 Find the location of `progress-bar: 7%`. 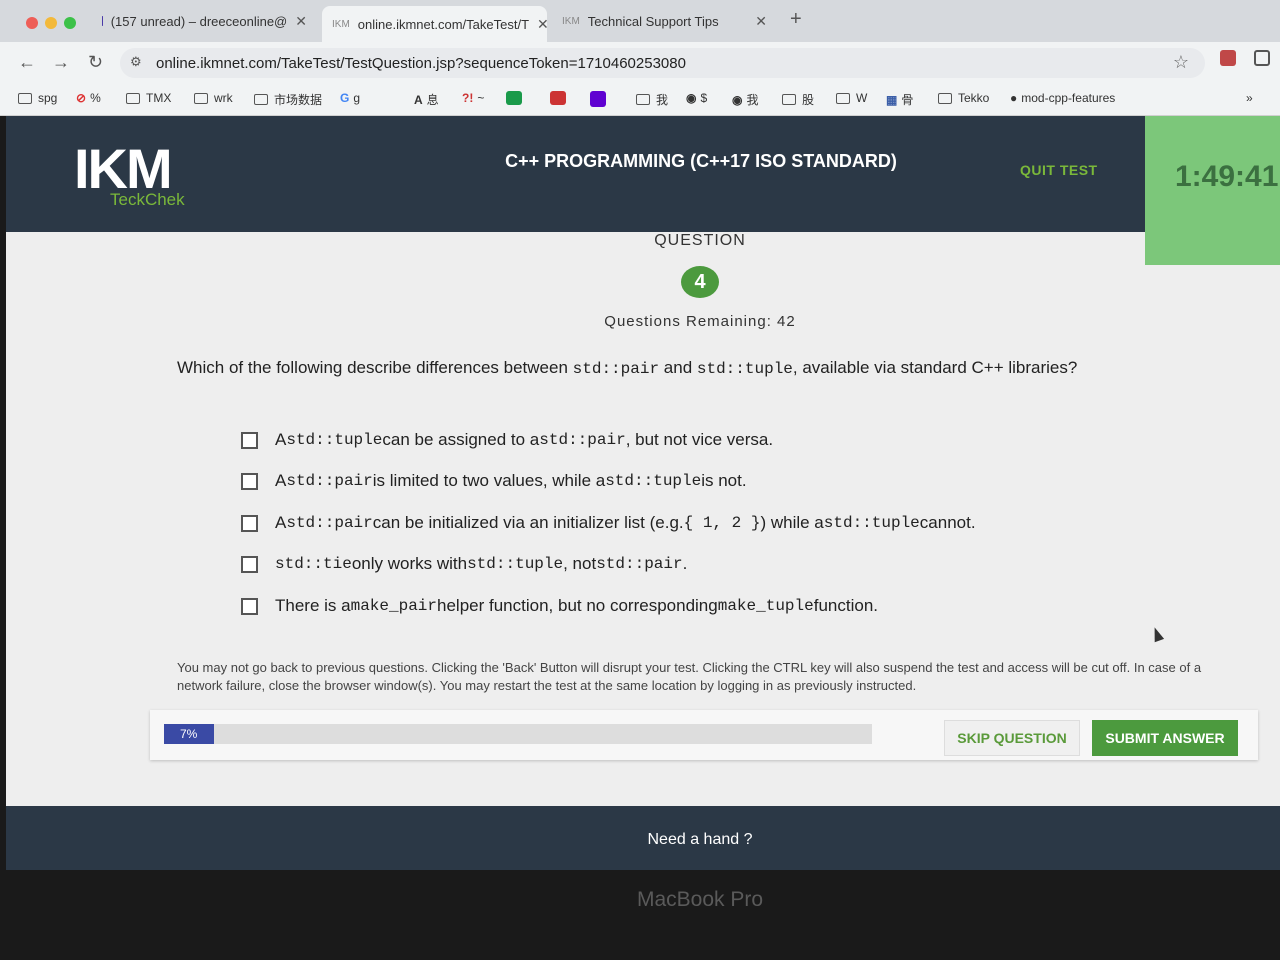

progress-bar: 7% is located at coordinates (518, 734).